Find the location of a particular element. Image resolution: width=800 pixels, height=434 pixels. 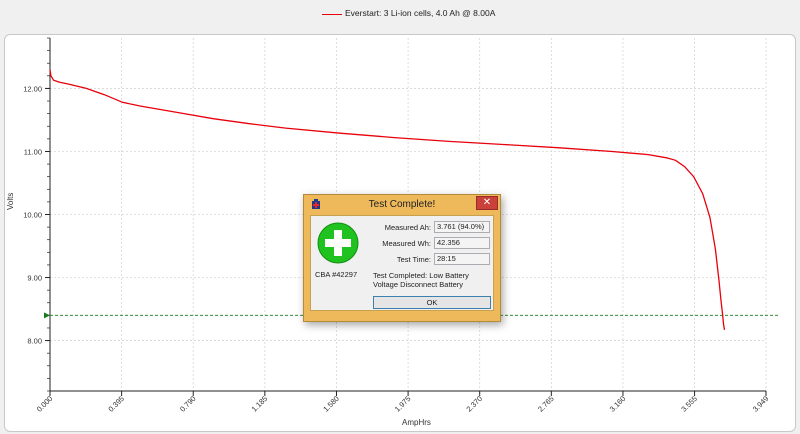

y-tick-label: 10.00 is located at coordinates (32, 215).